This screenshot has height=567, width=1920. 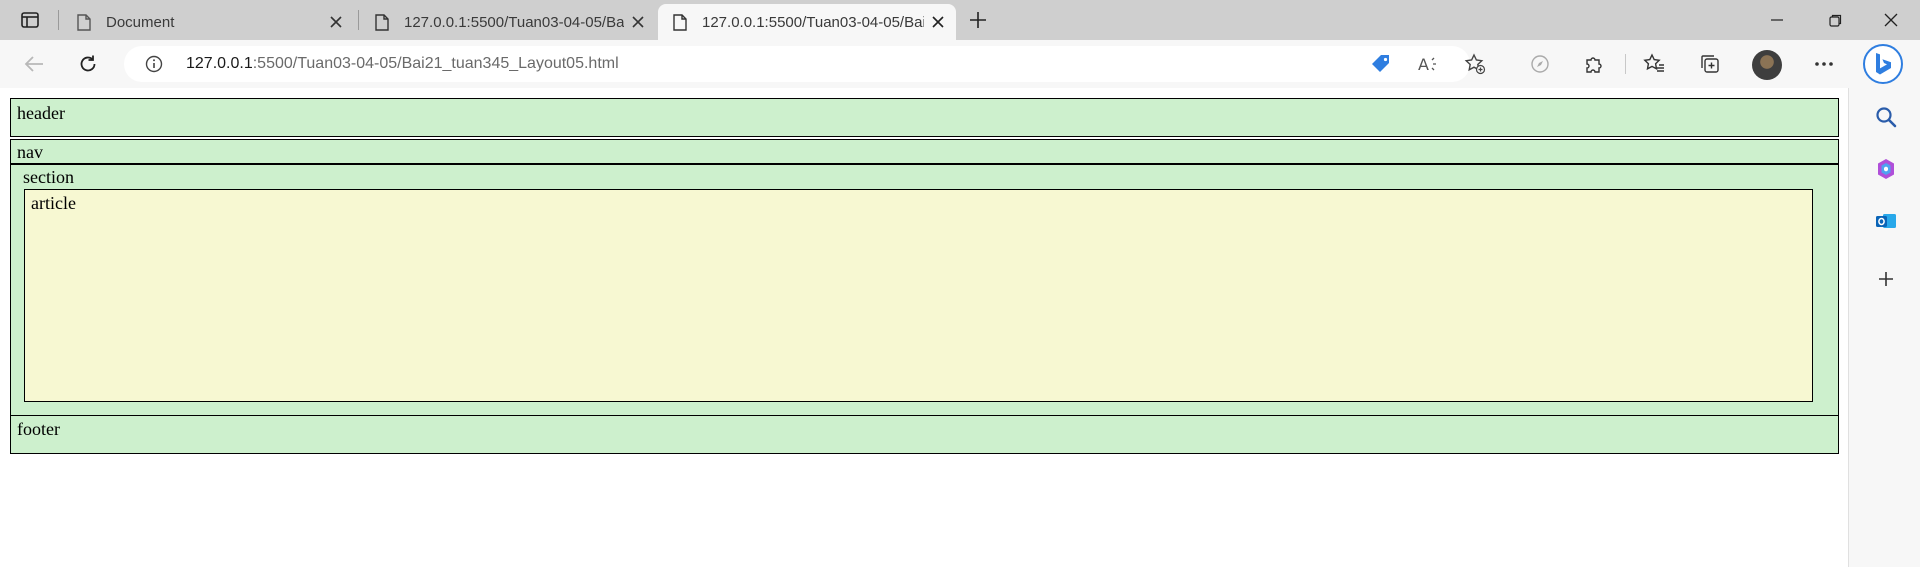 What do you see at coordinates (30, 152) in the screenshot?
I see `nav-label: nav` at bounding box center [30, 152].